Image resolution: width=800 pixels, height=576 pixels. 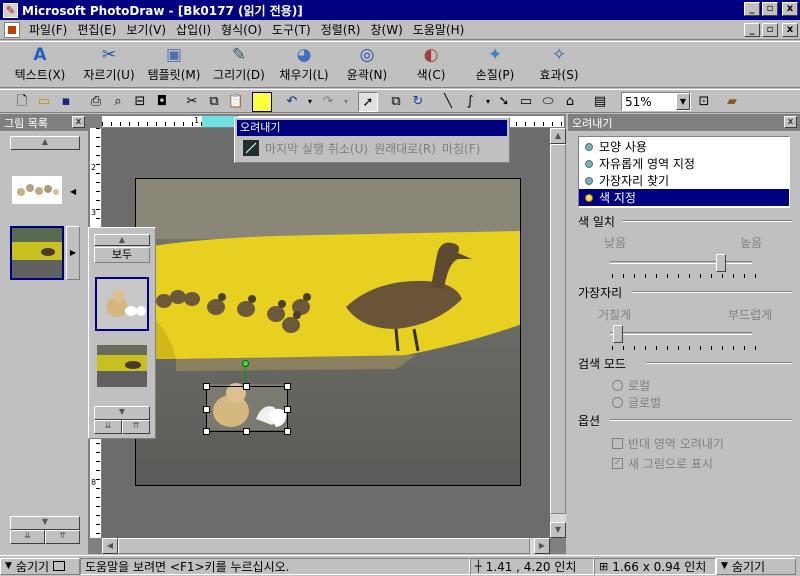 What do you see at coordinates (559, 65) in the screenshot?
I see `effects-button: ✧ 효과(S)` at bounding box center [559, 65].